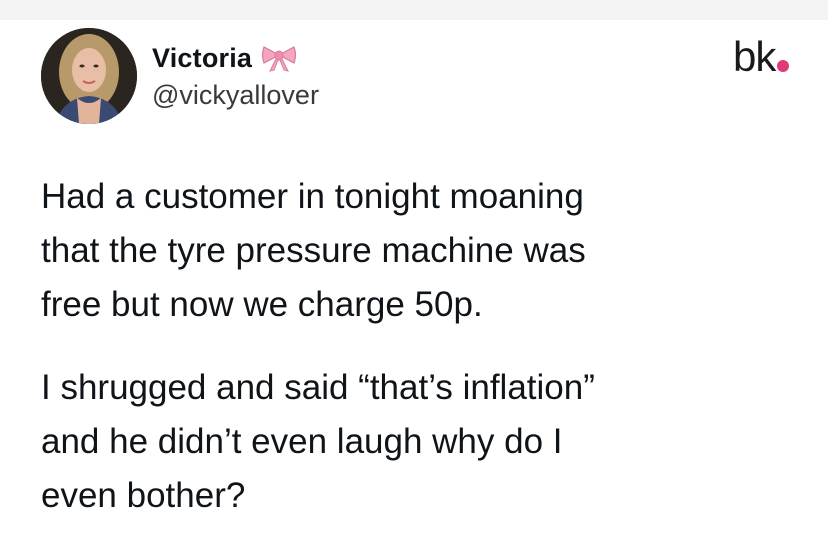 This screenshot has width=828, height=553. What do you see at coordinates (262, 304) in the screenshot?
I see `tweet-line: free but now we charge 50p.` at bounding box center [262, 304].